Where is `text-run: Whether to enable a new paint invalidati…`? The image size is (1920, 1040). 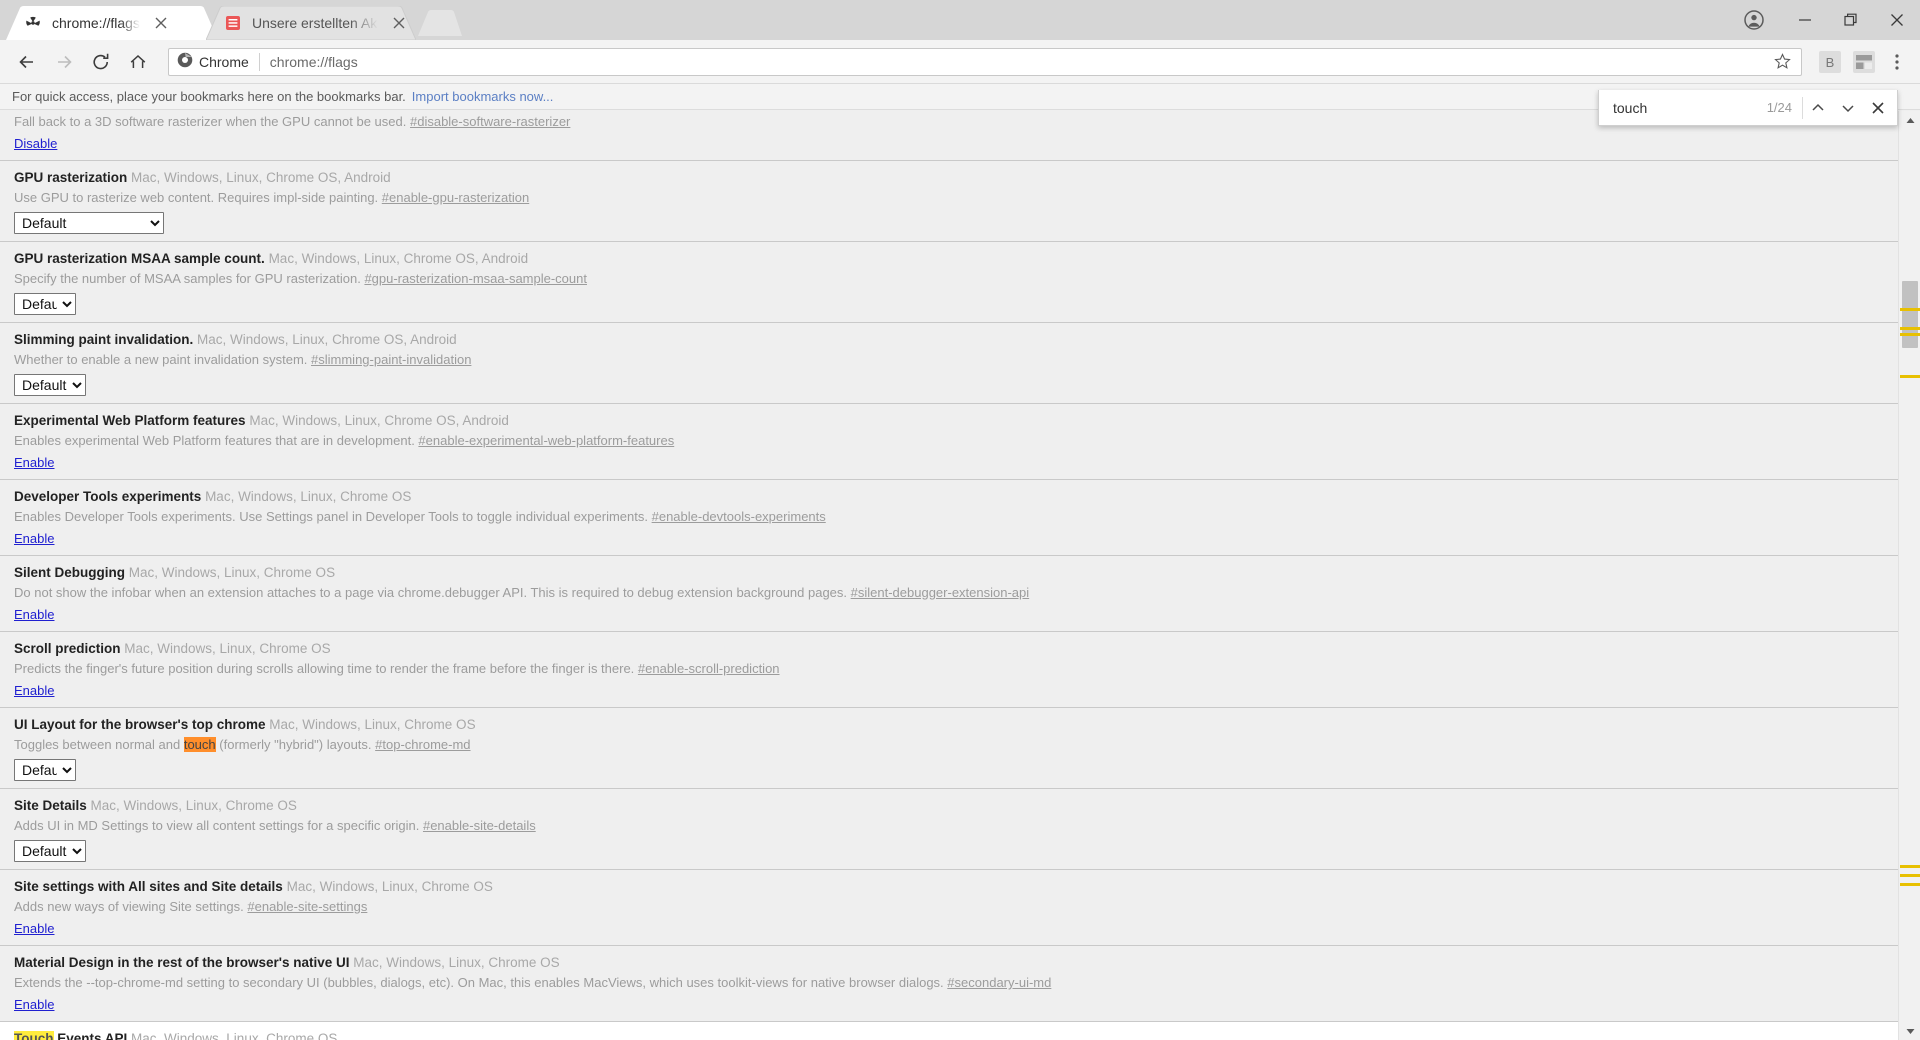
text-run: Whether to enable a new paint invalidati… is located at coordinates (163, 359).